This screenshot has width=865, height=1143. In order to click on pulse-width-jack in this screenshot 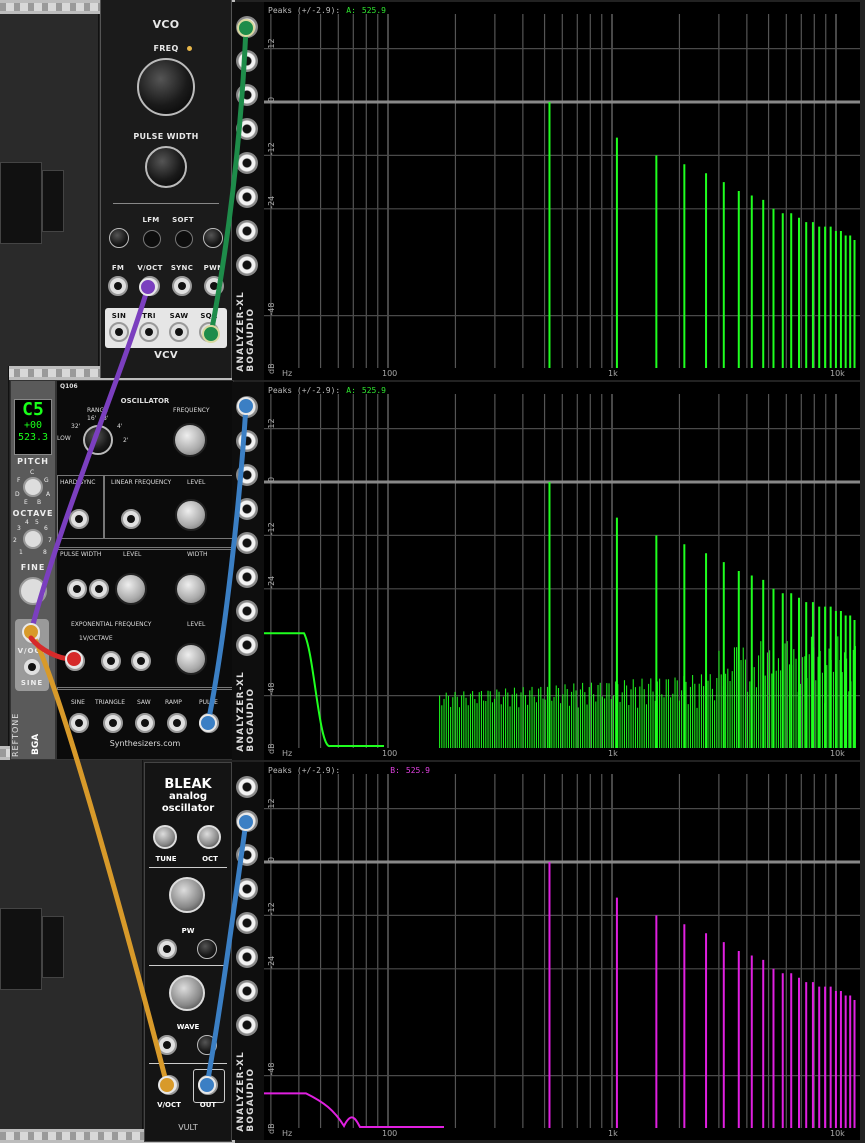, I will do `click(77, 589)`.